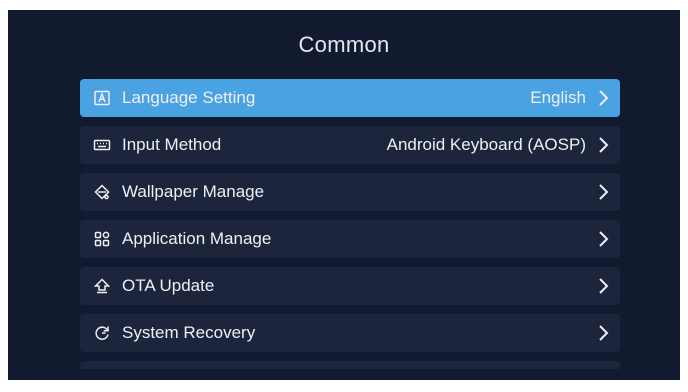 The image size is (688, 392). I want to click on page-title: Common, so click(344, 44).